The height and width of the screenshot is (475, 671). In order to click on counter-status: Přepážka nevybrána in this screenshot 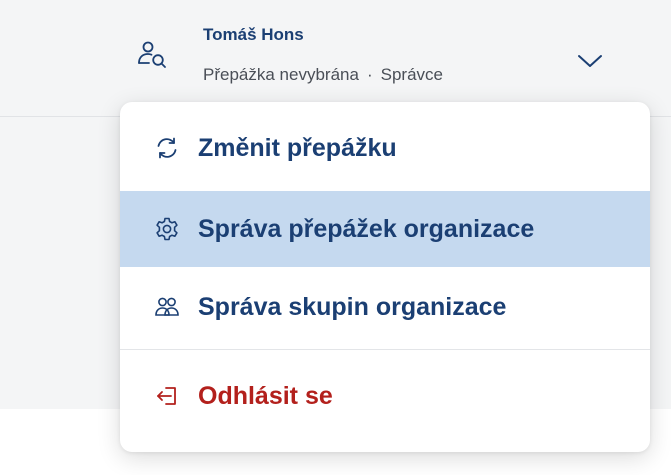, I will do `click(281, 74)`.